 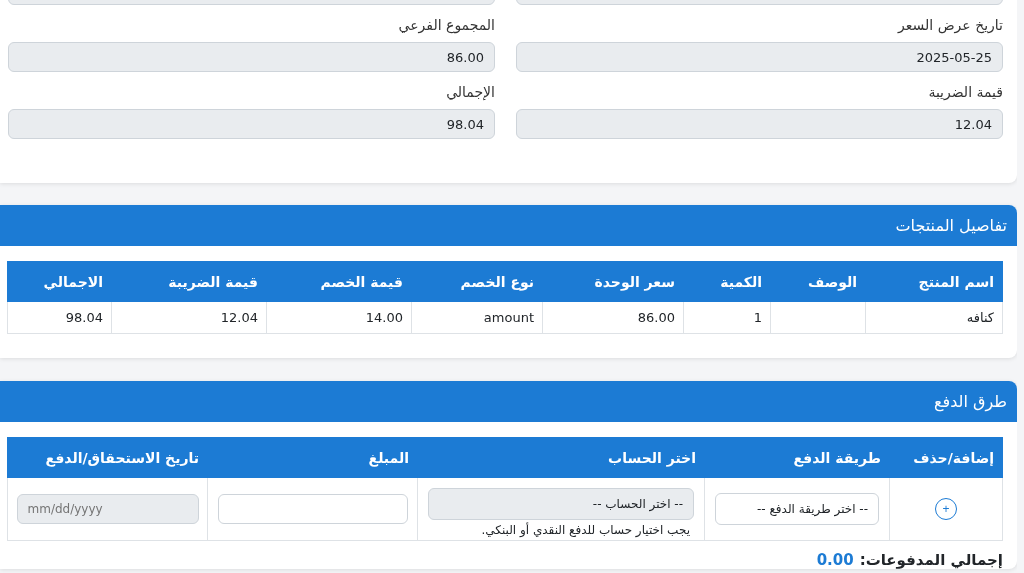 I want to click on field-label: قيمة الضريبة, so click(x=965, y=92).